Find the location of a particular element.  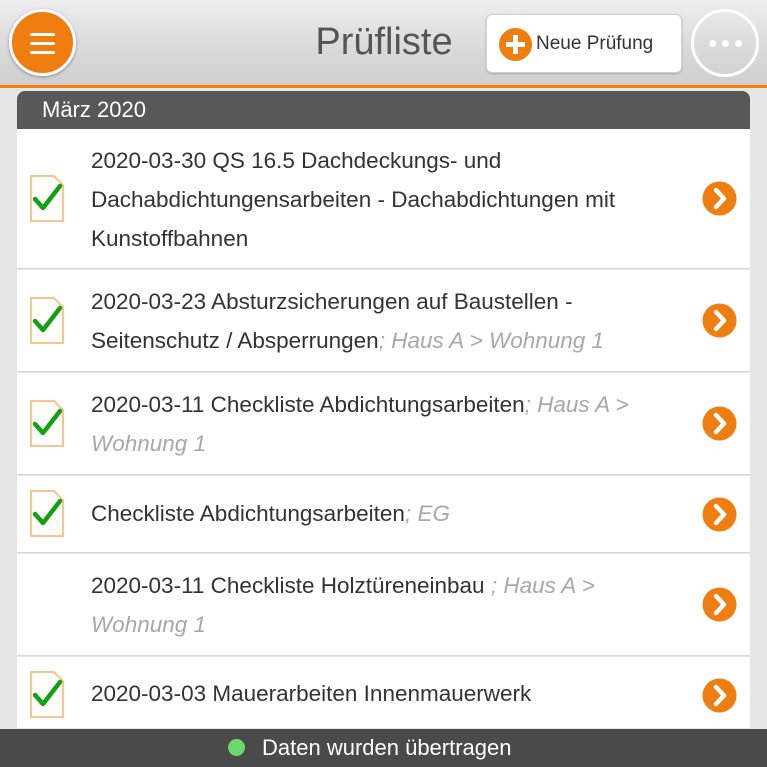

status-dot-icon is located at coordinates (236, 747).